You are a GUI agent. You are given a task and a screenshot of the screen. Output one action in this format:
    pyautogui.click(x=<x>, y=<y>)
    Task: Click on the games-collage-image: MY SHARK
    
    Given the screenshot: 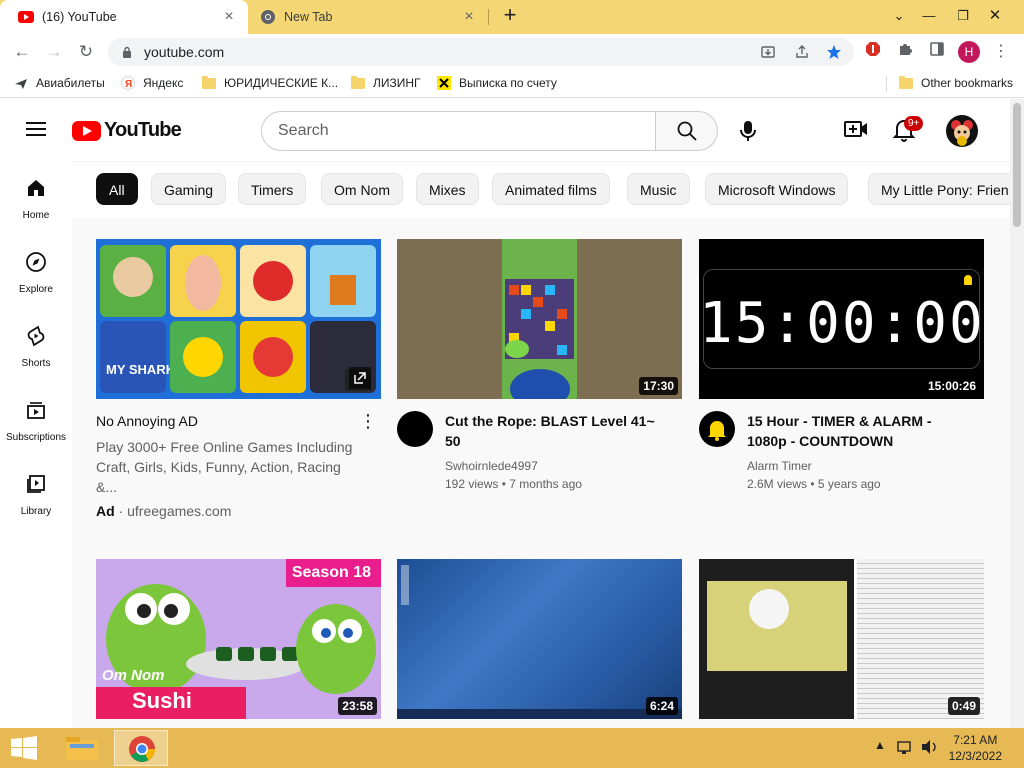 What is the action you would take?
    pyautogui.click(x=238, y=319)
    